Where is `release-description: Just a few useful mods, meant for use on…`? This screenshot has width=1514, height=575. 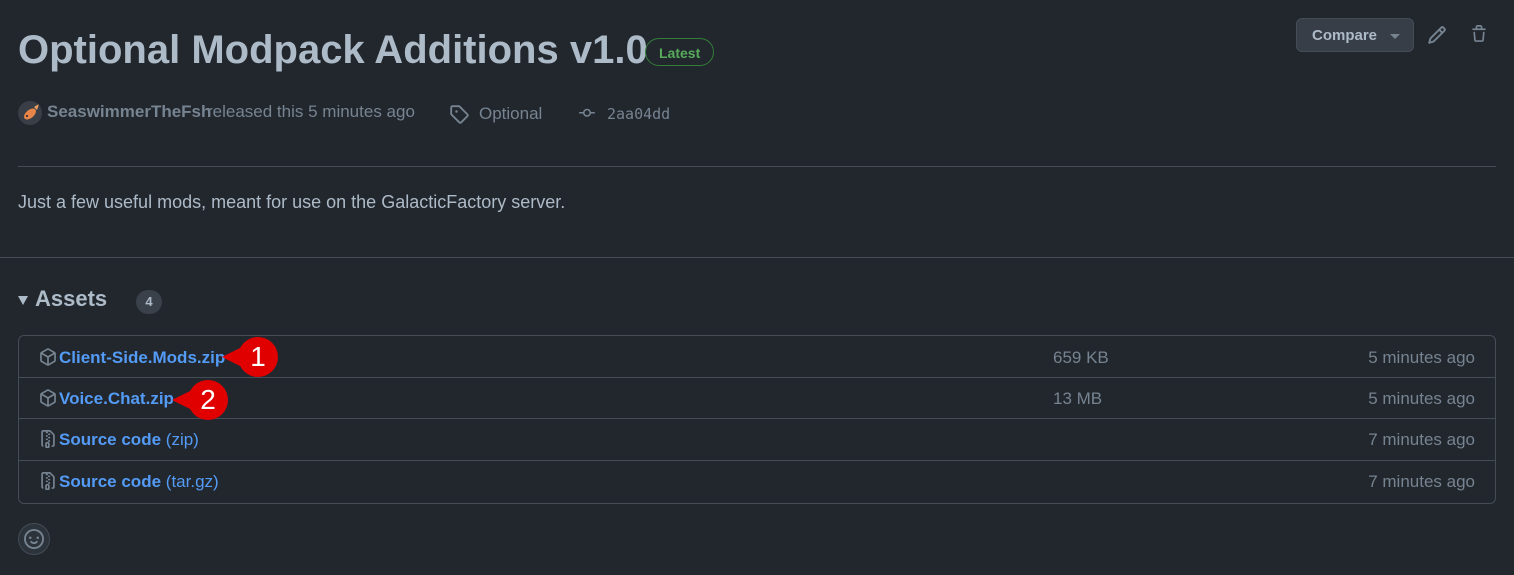 release-description: Just a few useful mods, meant for use on… is located at coordinates (292, 202).